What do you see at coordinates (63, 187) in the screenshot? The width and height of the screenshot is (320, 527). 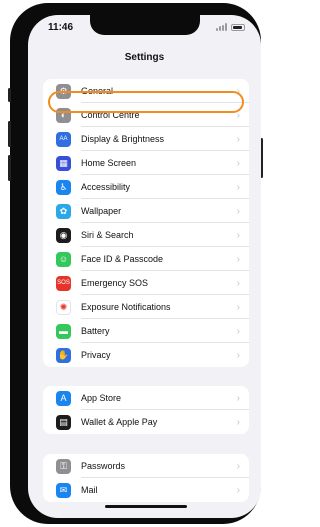 I see `accessibility-icon: ♿` at bounding box center [63, 187].